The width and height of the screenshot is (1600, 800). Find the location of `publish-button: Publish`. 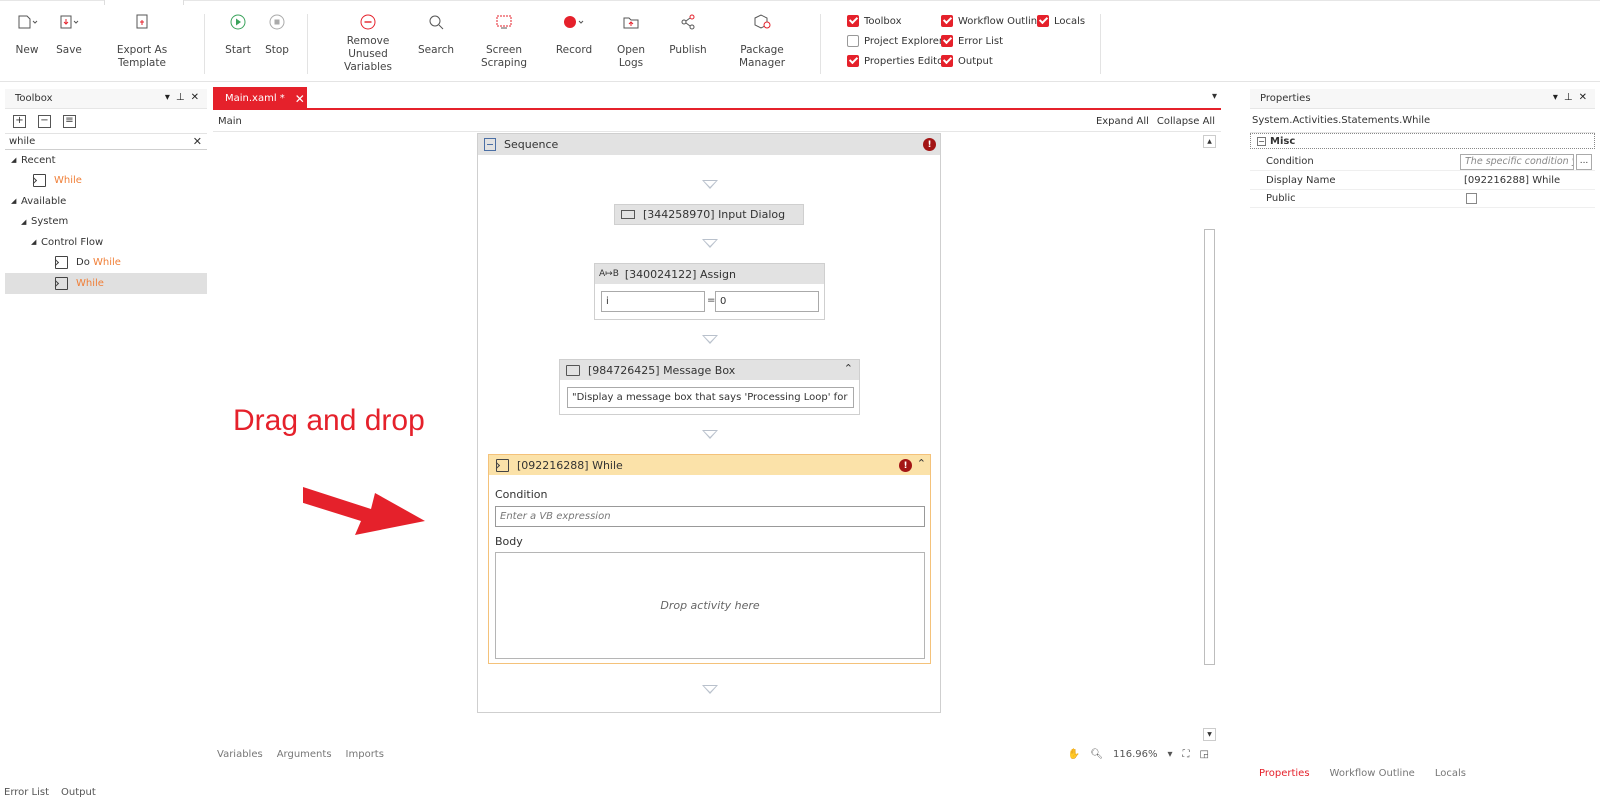

publish-button: Publish is located at coordinates (688, 42).